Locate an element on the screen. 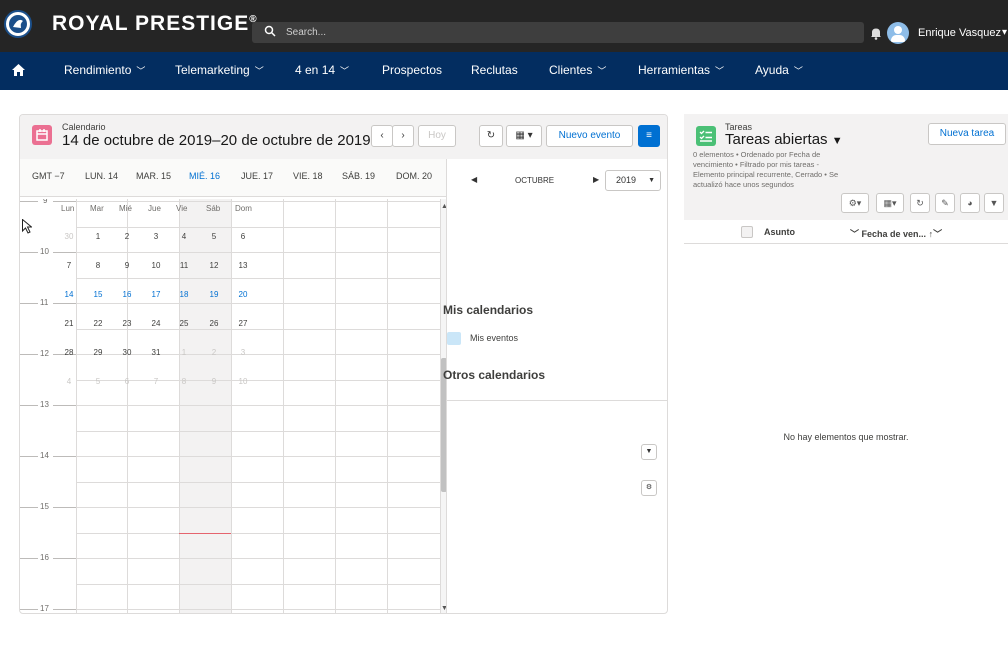 Image resolution: width=1008 pixels, height=654 pixels. select-all-checkbox is located at coordinates (747, 232).